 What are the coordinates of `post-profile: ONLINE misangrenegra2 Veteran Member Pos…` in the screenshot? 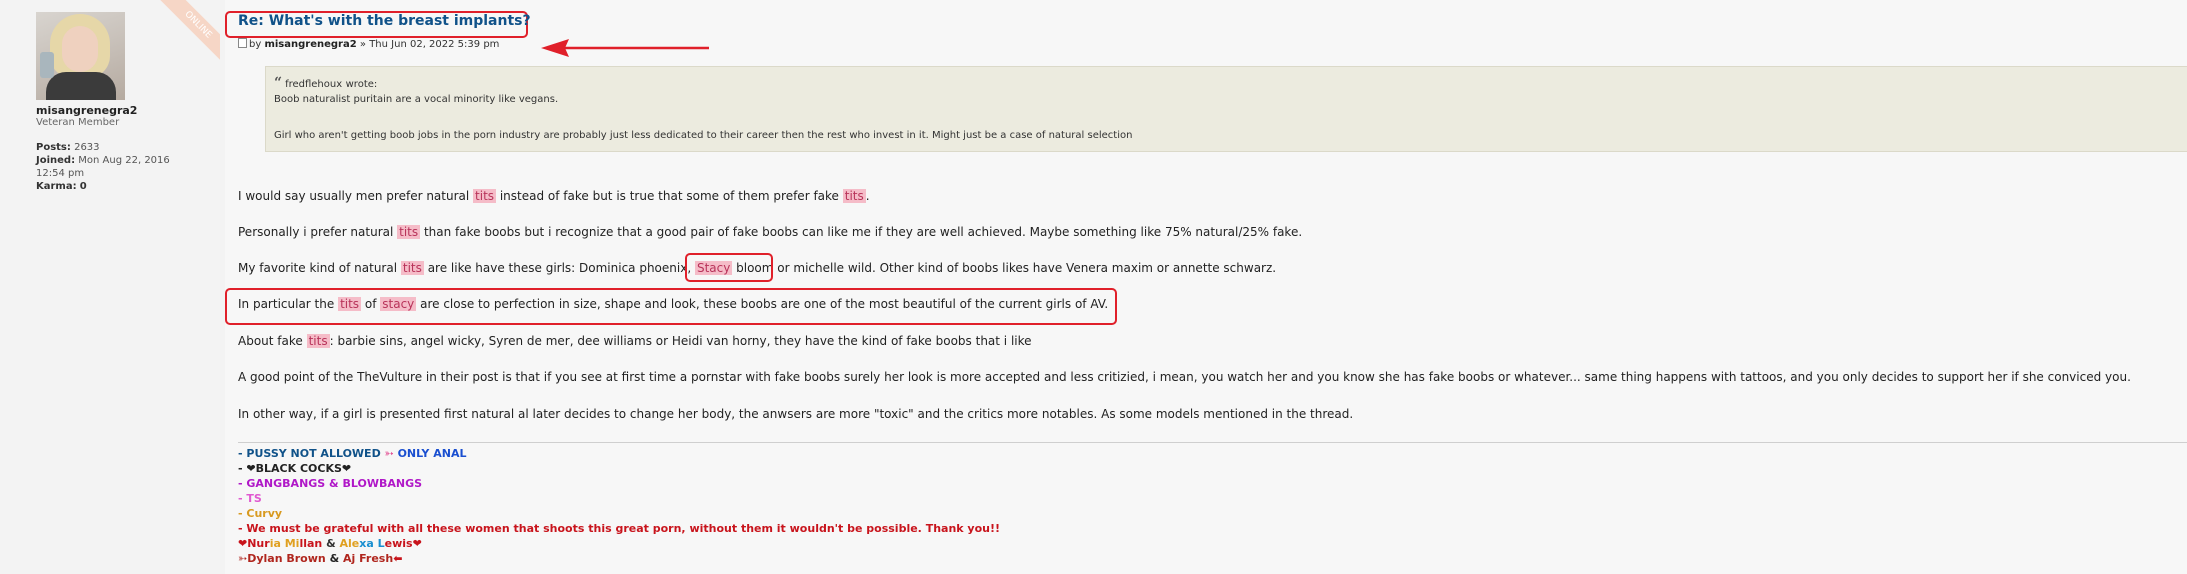 It's located at (110, 287).